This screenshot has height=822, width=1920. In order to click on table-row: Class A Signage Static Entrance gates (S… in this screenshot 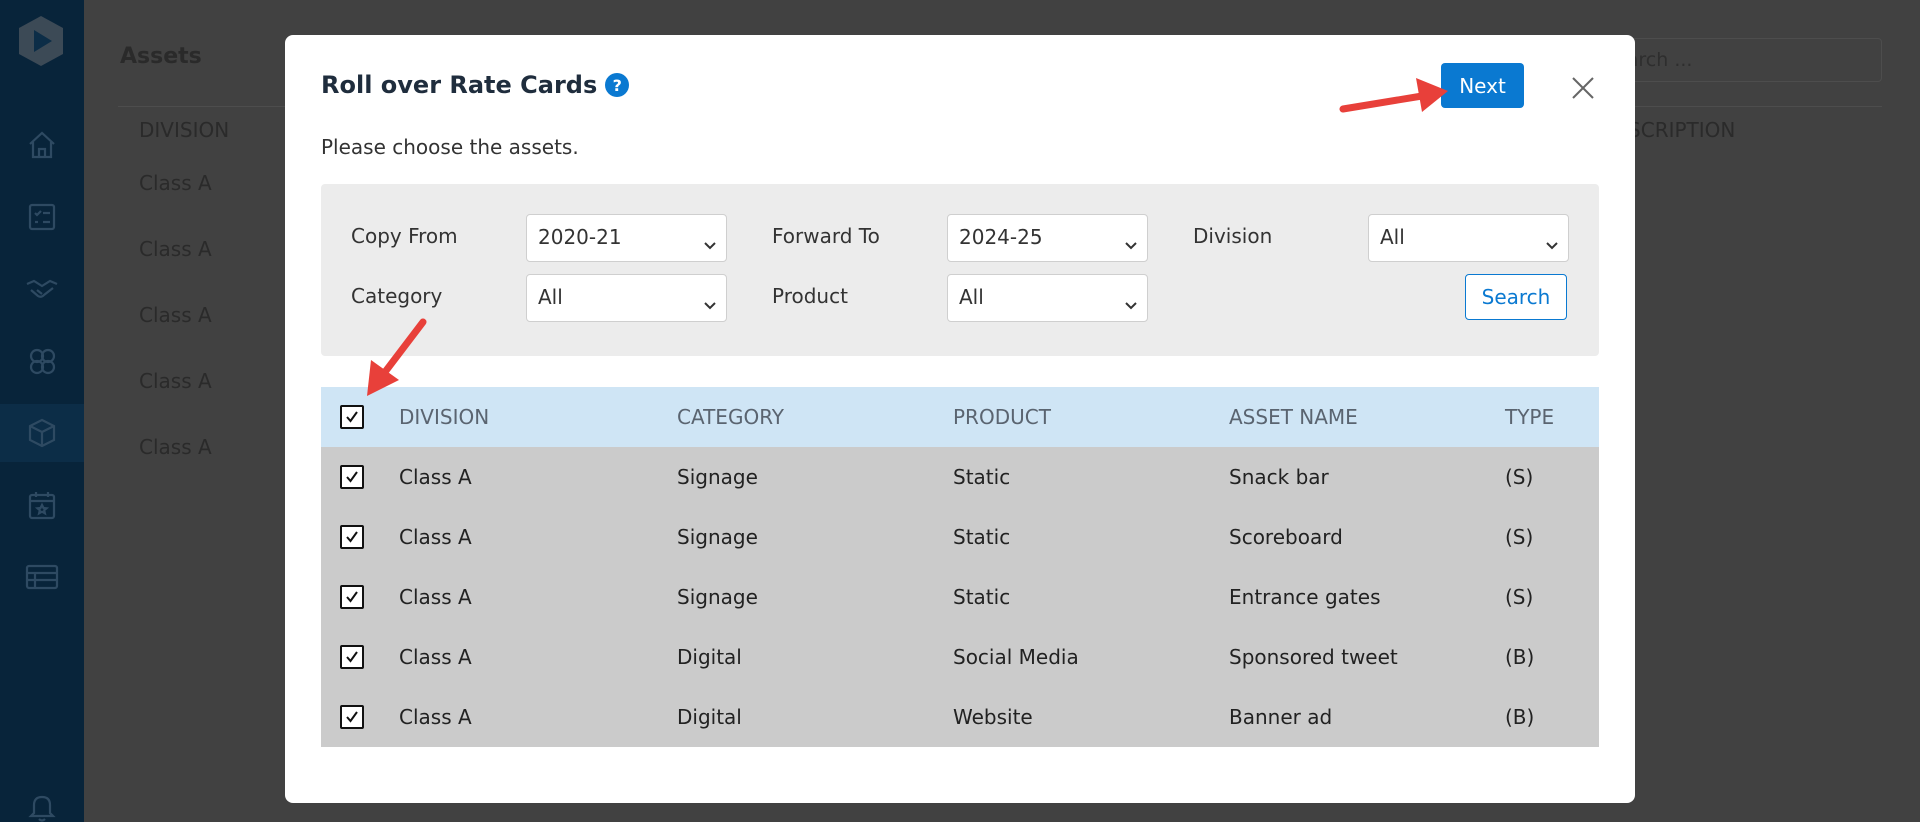, I will do `click(960, 597)`.